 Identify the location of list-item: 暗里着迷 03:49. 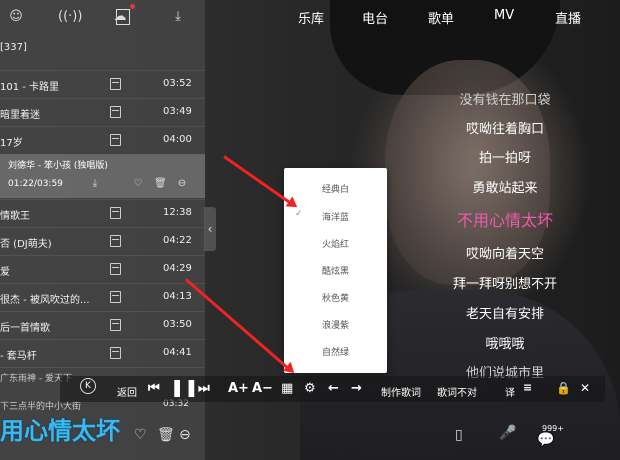
(102, 111).